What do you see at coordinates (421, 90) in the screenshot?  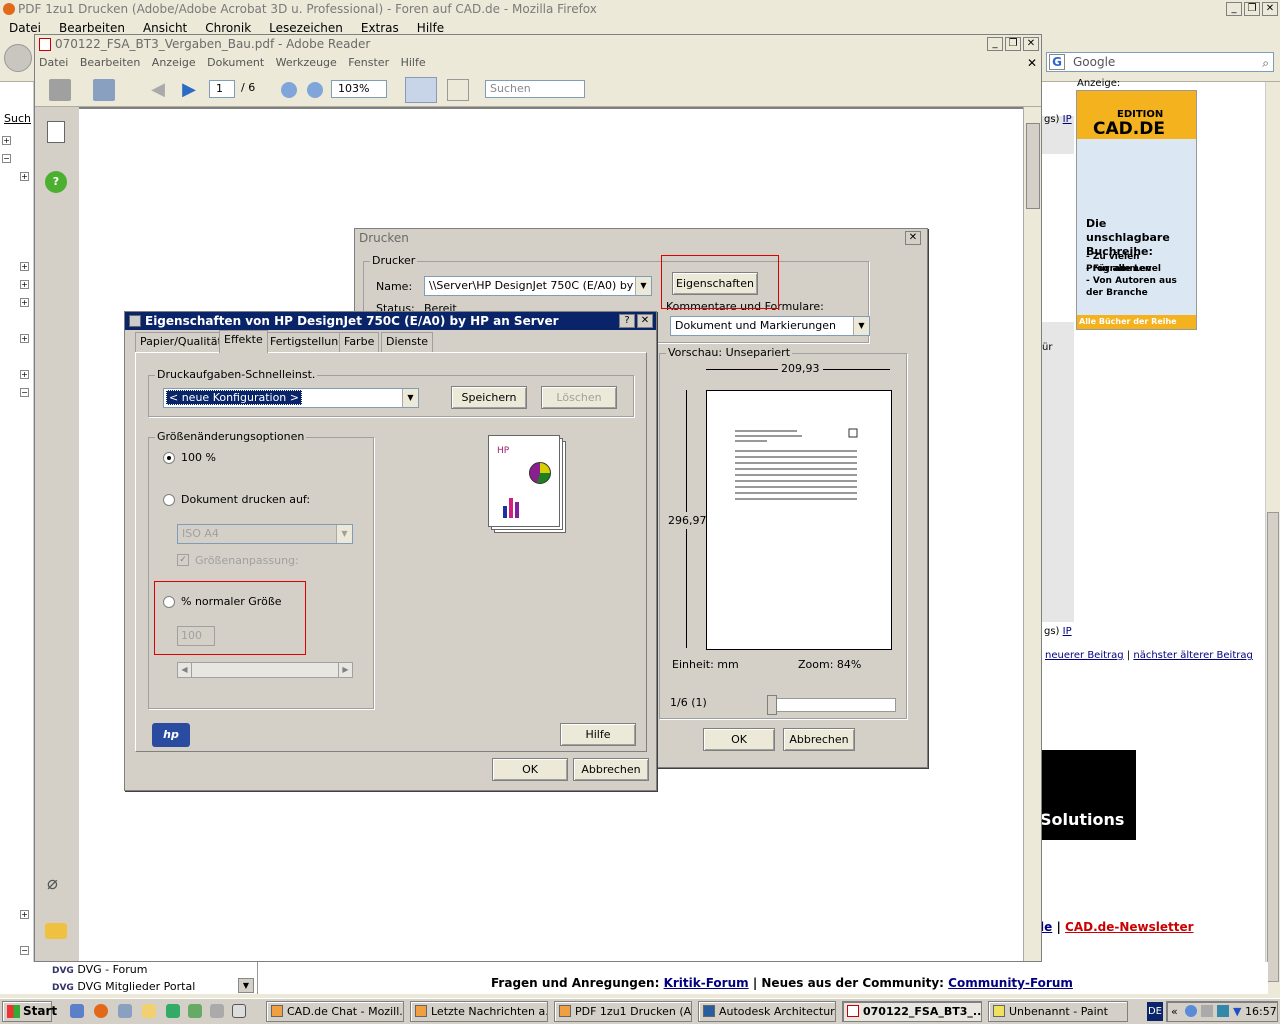 I see `fit-width-icon` at bounding box center [421, 90].